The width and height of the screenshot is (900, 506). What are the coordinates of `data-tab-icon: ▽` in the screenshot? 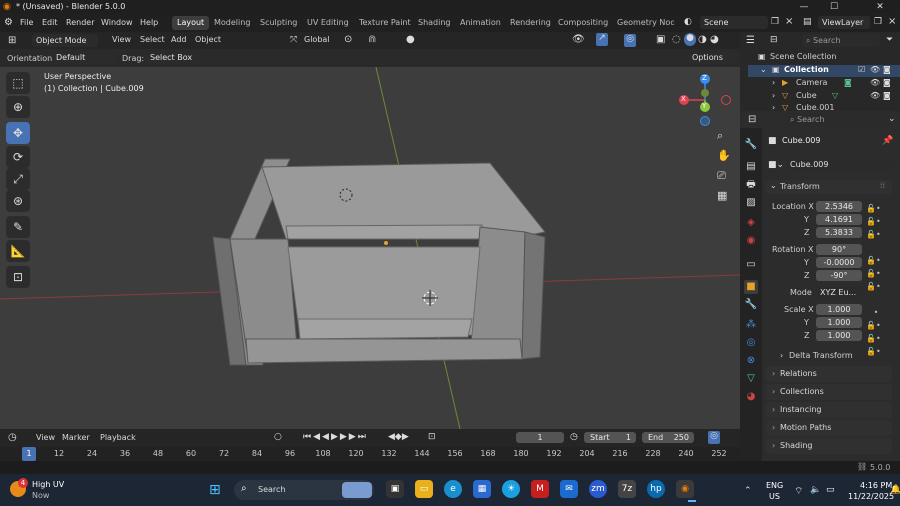 It's located at (751, 379).